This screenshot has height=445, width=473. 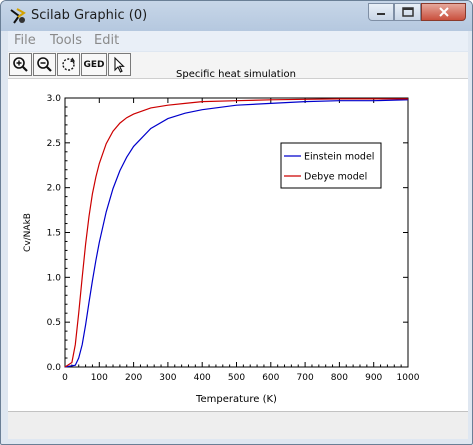 I want to click on x-tick-label: 0, so click(x=65, y=378).